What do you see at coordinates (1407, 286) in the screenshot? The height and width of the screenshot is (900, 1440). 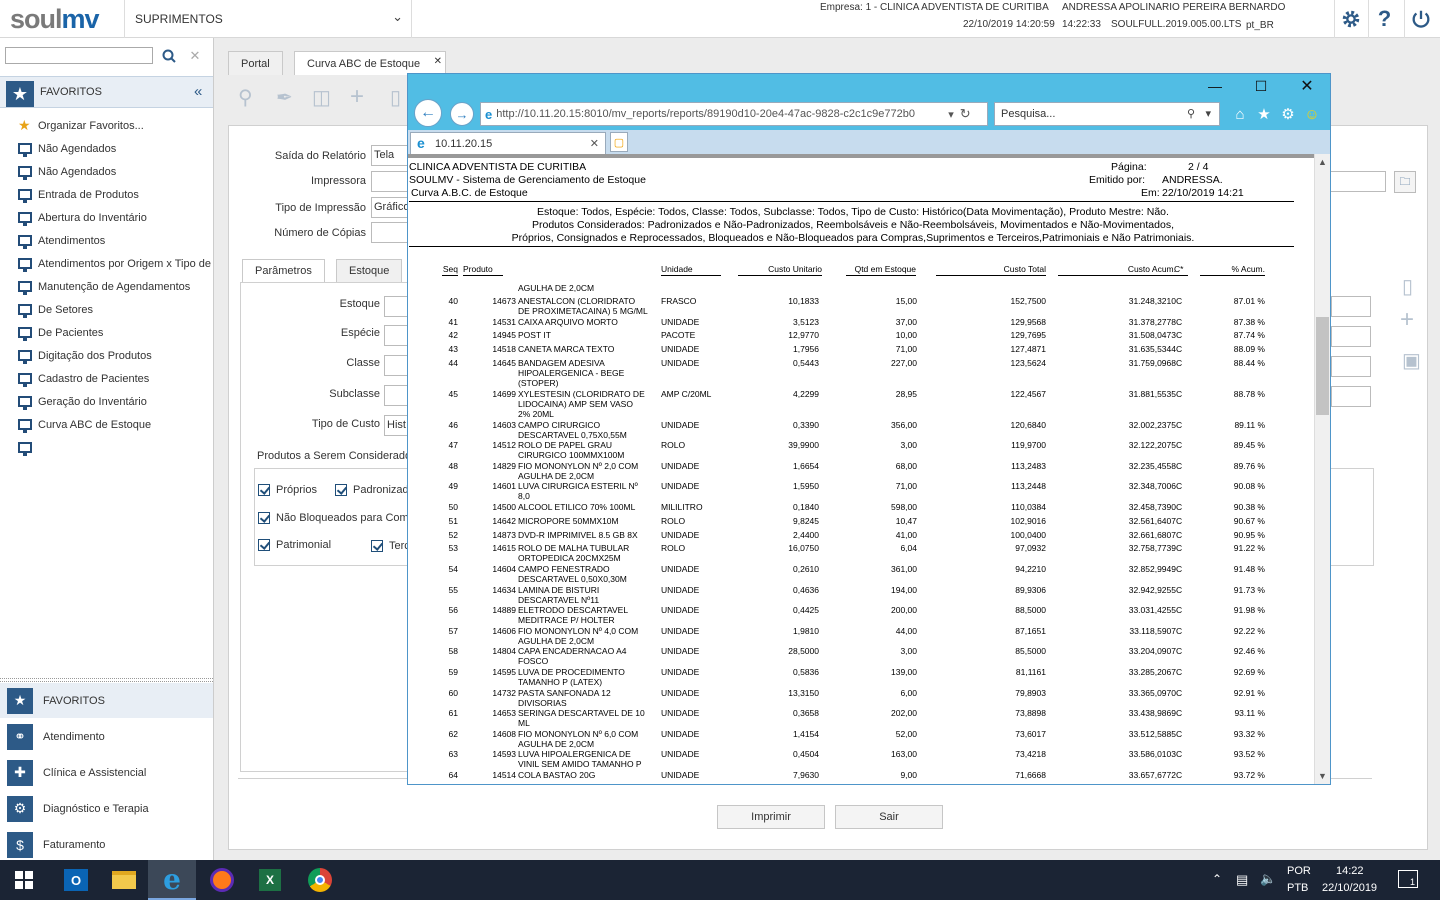 I see `delete-row-icon: ▯` at bounding box center [1407, 286].